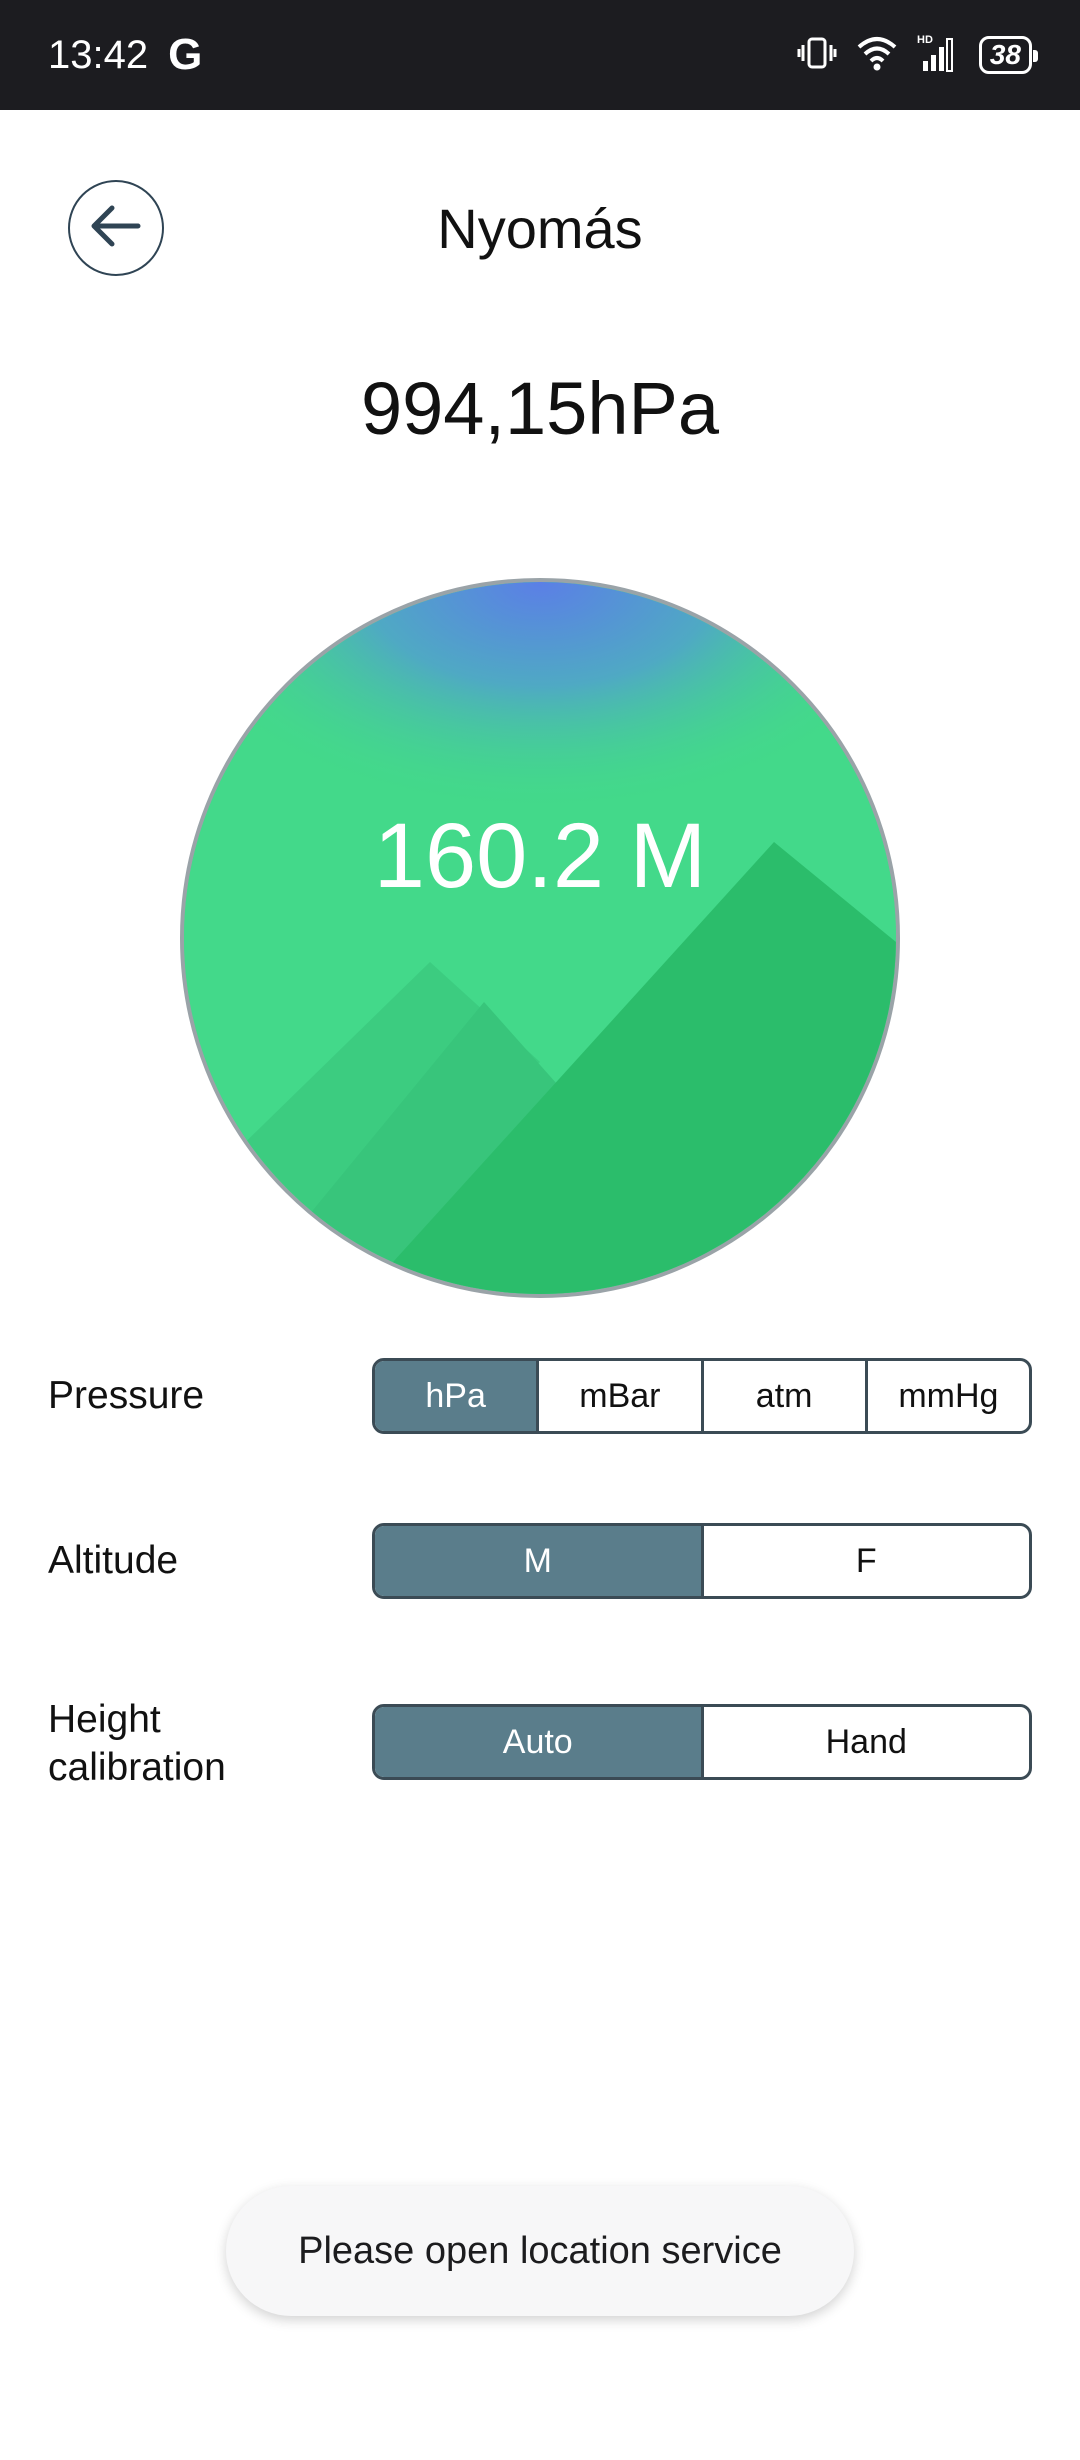  I want to click on altitude-option-f: F, so click(867, 1561).